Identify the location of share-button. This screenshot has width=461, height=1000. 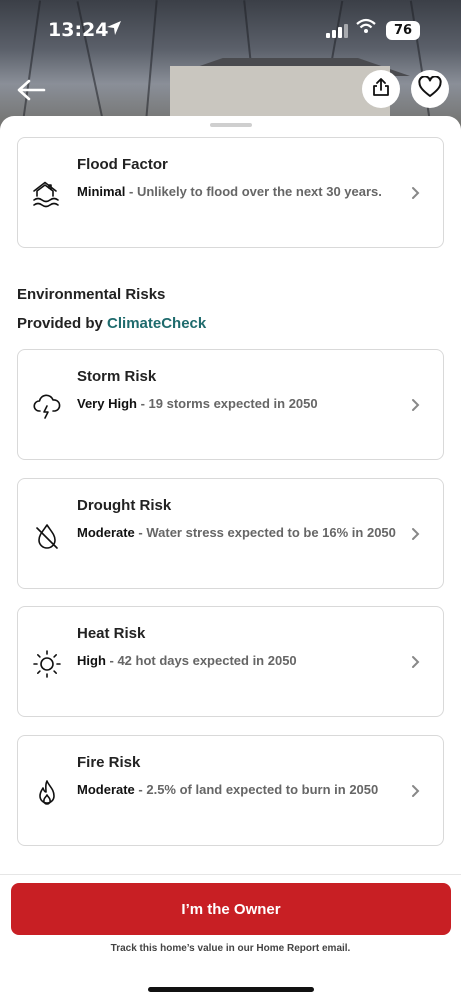
(381, 89).